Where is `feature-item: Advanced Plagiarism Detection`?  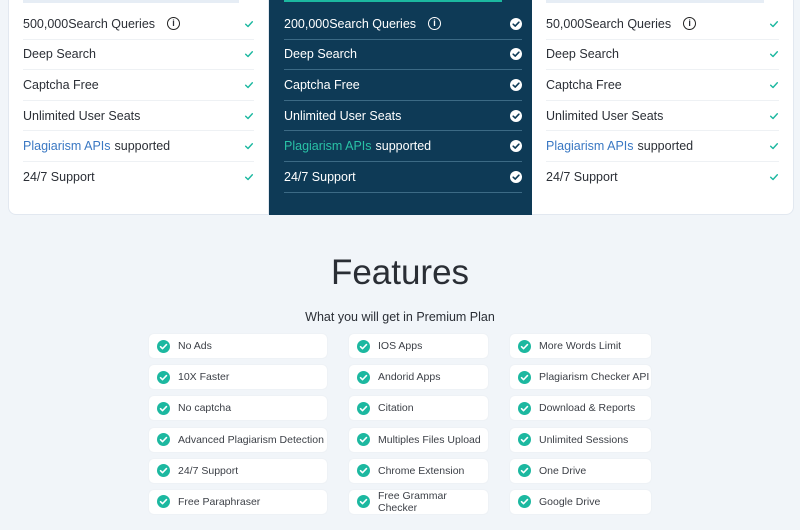
feature-item: Advanced Plagiarism Detection is located at coordinates (238, 439).